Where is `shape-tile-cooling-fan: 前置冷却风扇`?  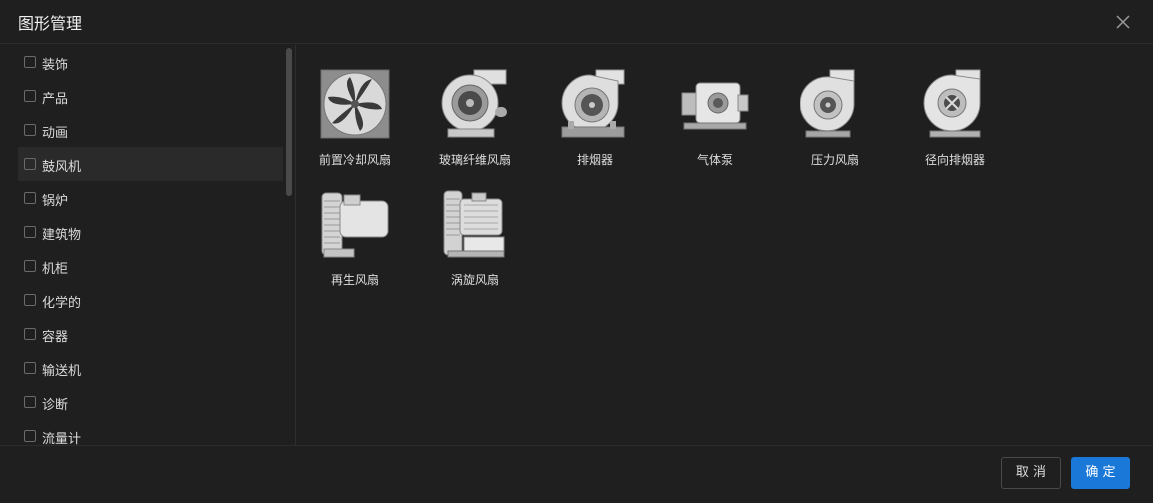 shape-tile-cooling-fan: 前置冷却风扇 is located at coordinates (355, 107).